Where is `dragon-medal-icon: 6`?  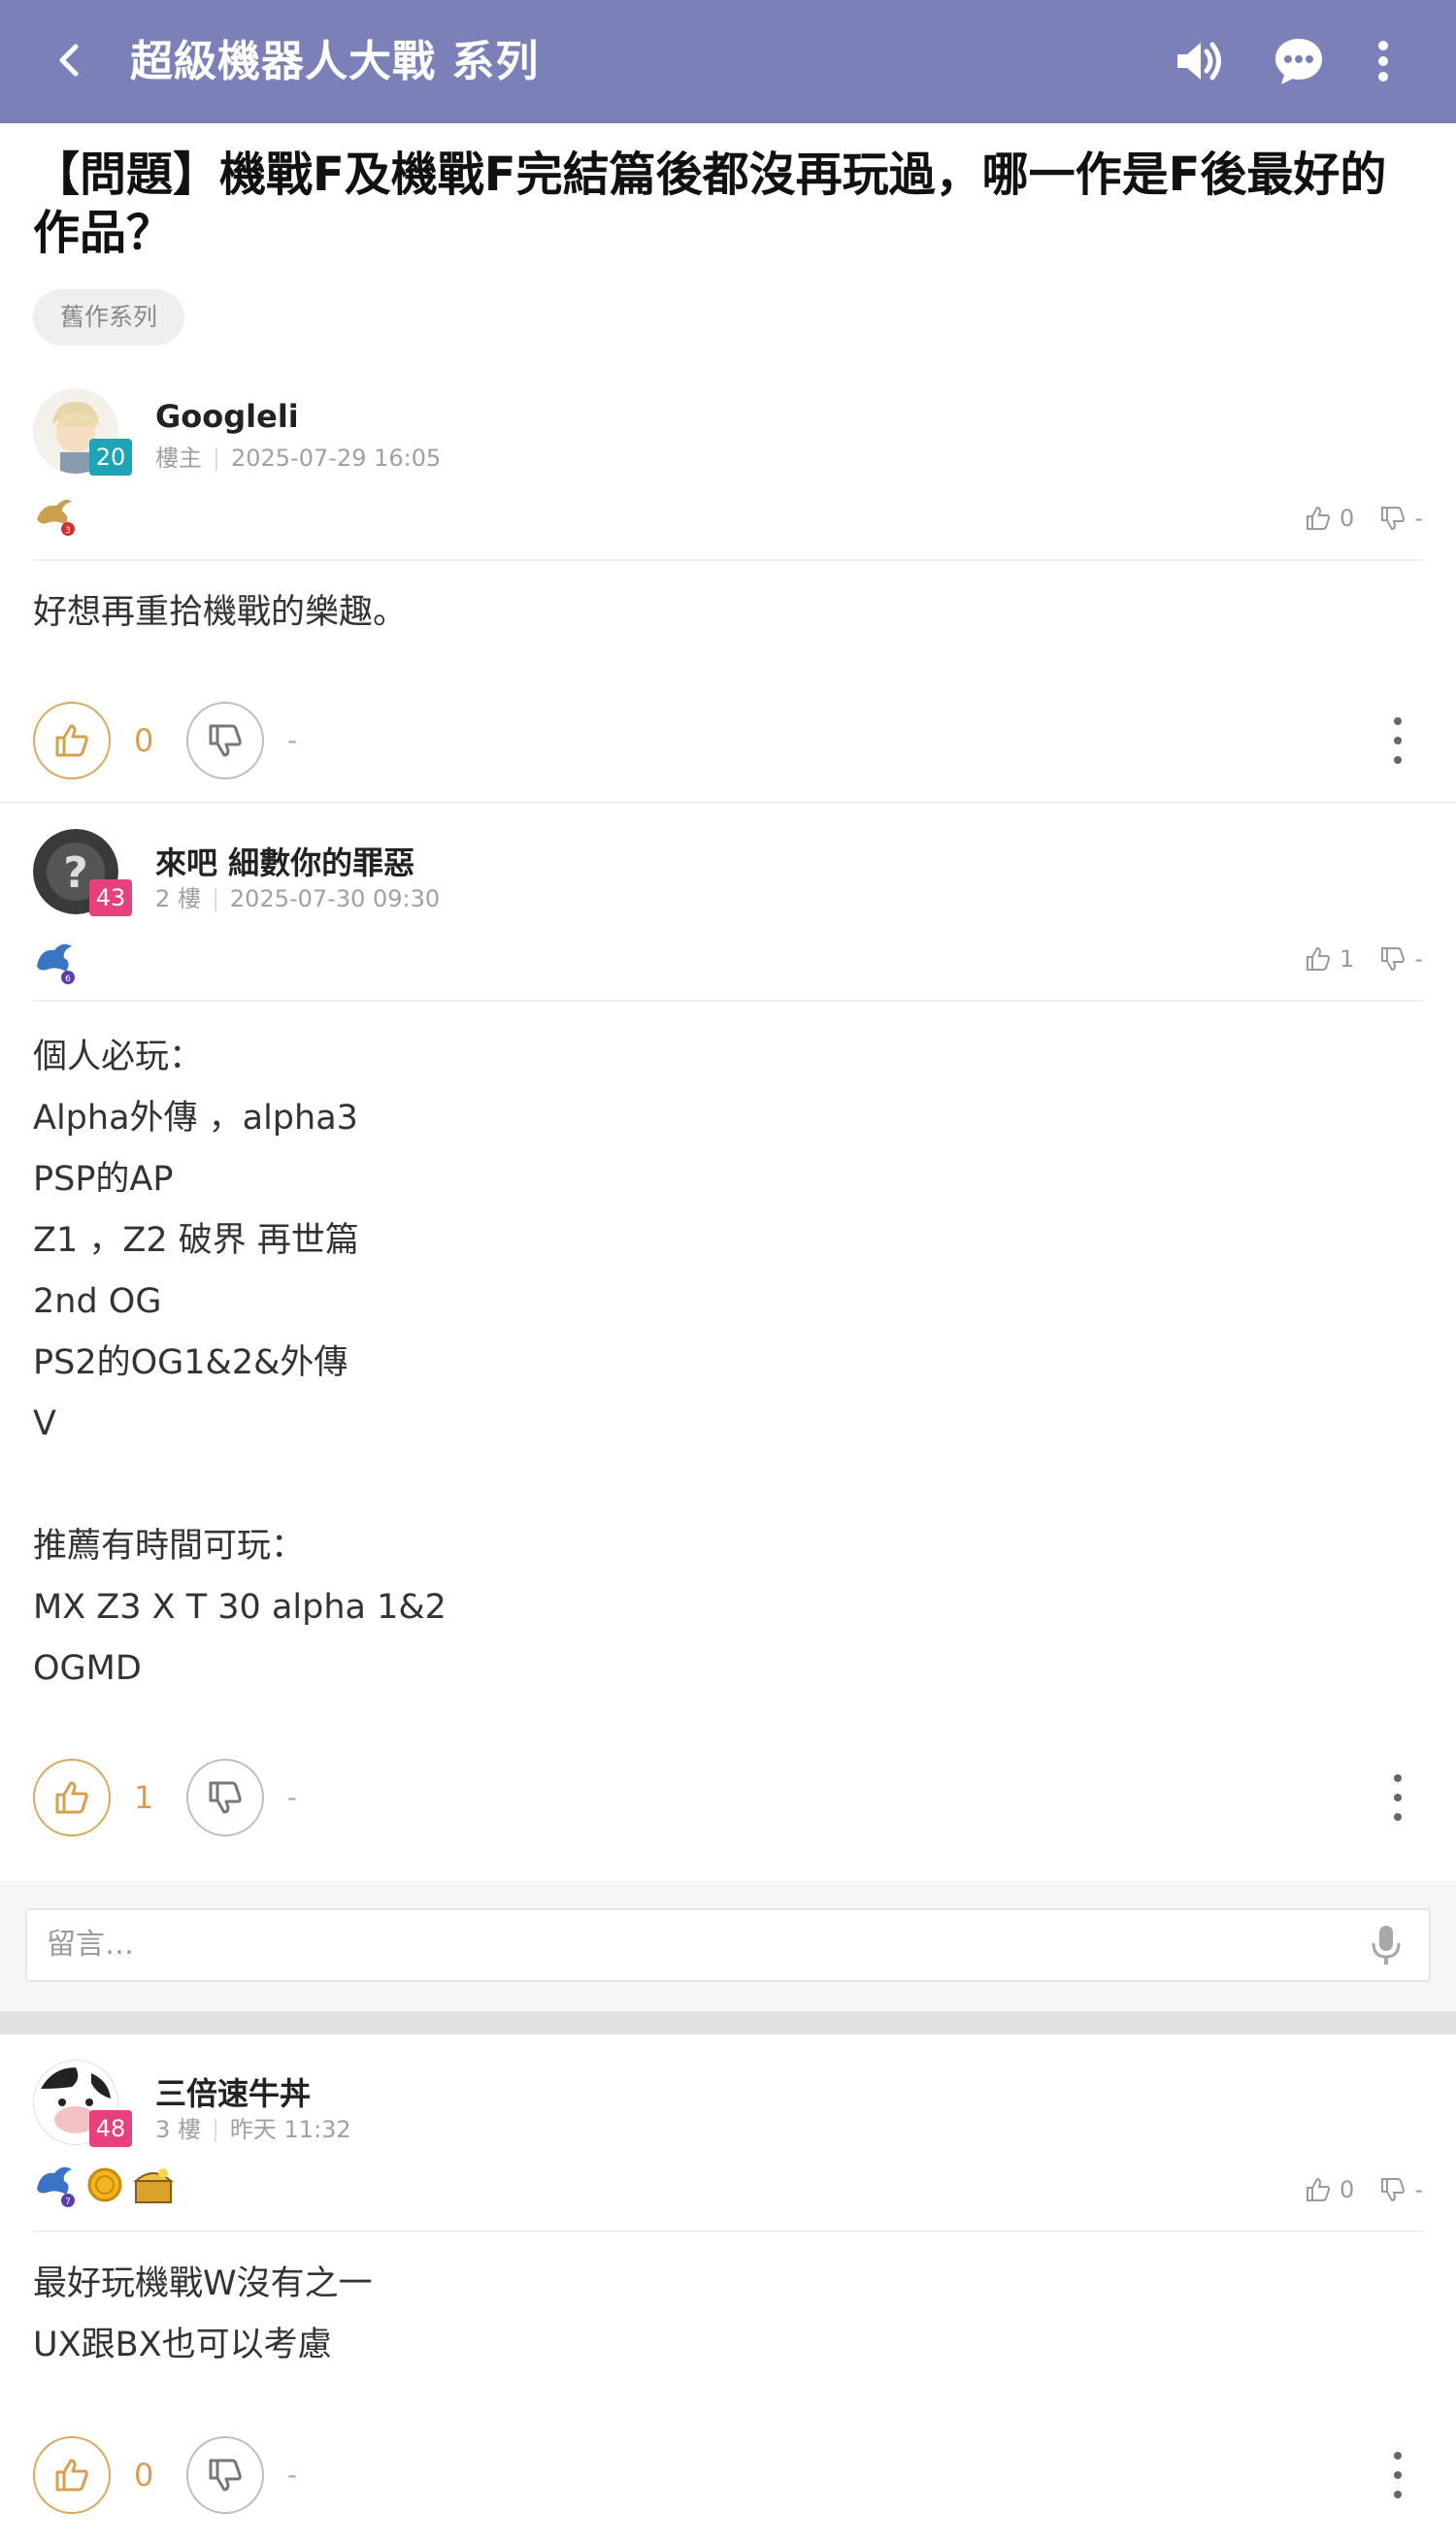
dragon-medal-icon: 6 is located at coordinates (56, 964).